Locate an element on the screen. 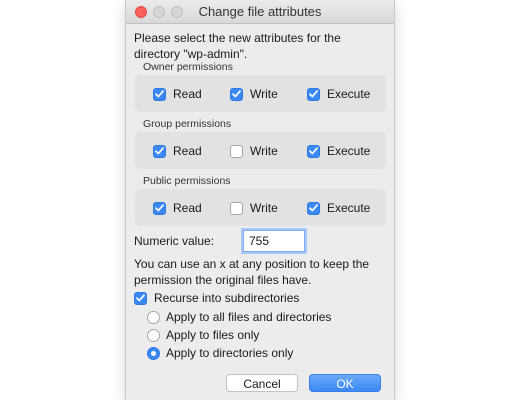 This screenshot has width=520, height=400. group-write-checkbox: Write is located at coordinates (254, 151).